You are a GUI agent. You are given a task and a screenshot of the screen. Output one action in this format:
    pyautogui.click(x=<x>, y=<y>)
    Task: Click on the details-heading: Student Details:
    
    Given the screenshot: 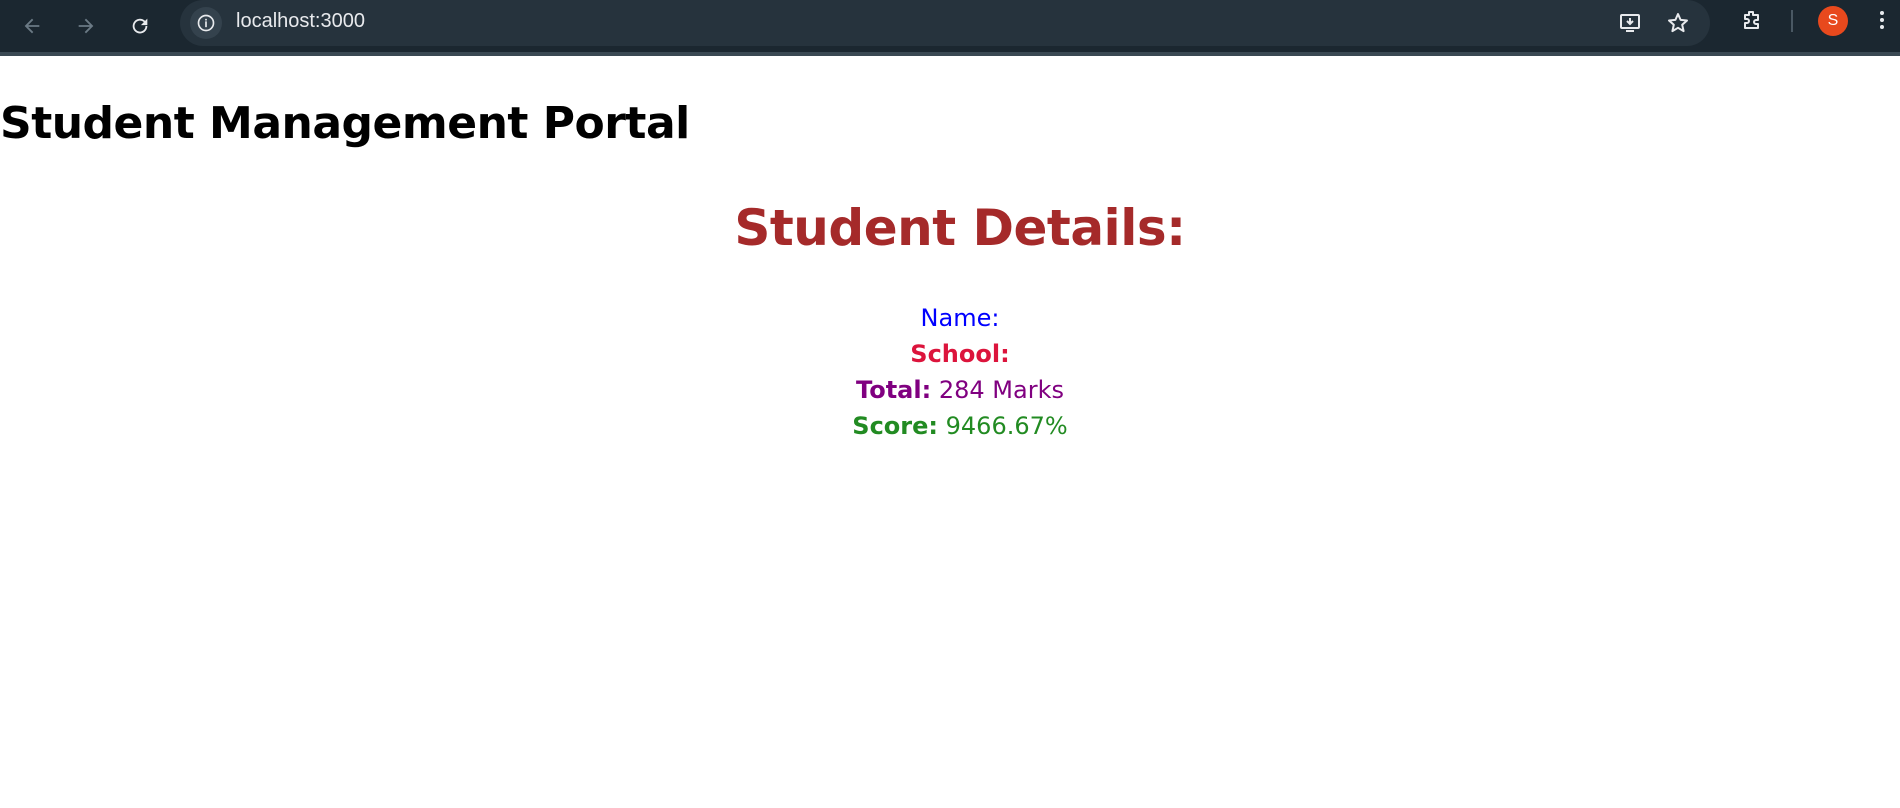 What is the action you would take?
    pyautogui.click(x=960, y=228)
    